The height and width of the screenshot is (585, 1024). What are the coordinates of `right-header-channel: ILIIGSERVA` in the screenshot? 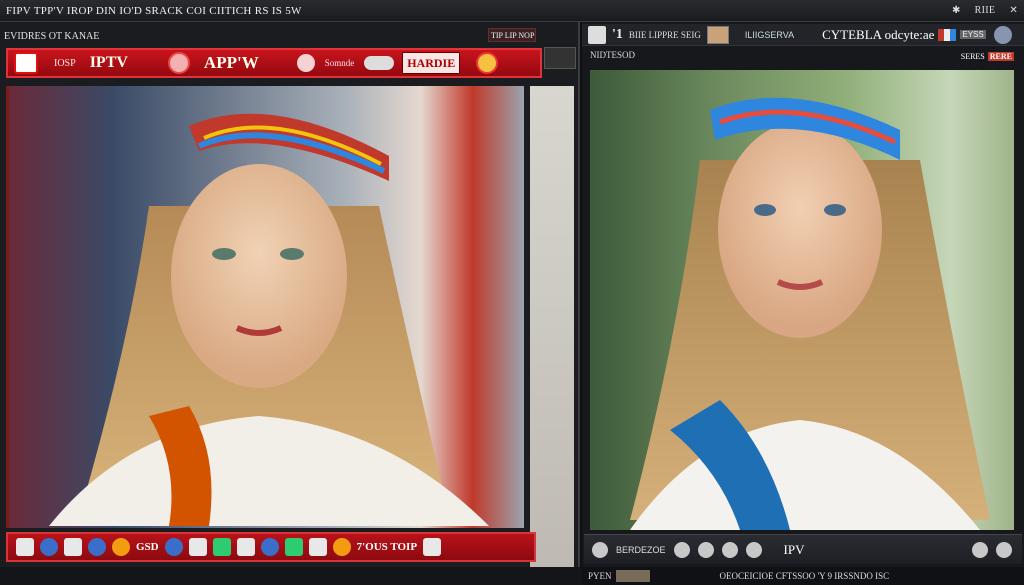 It's located at (769, 35).